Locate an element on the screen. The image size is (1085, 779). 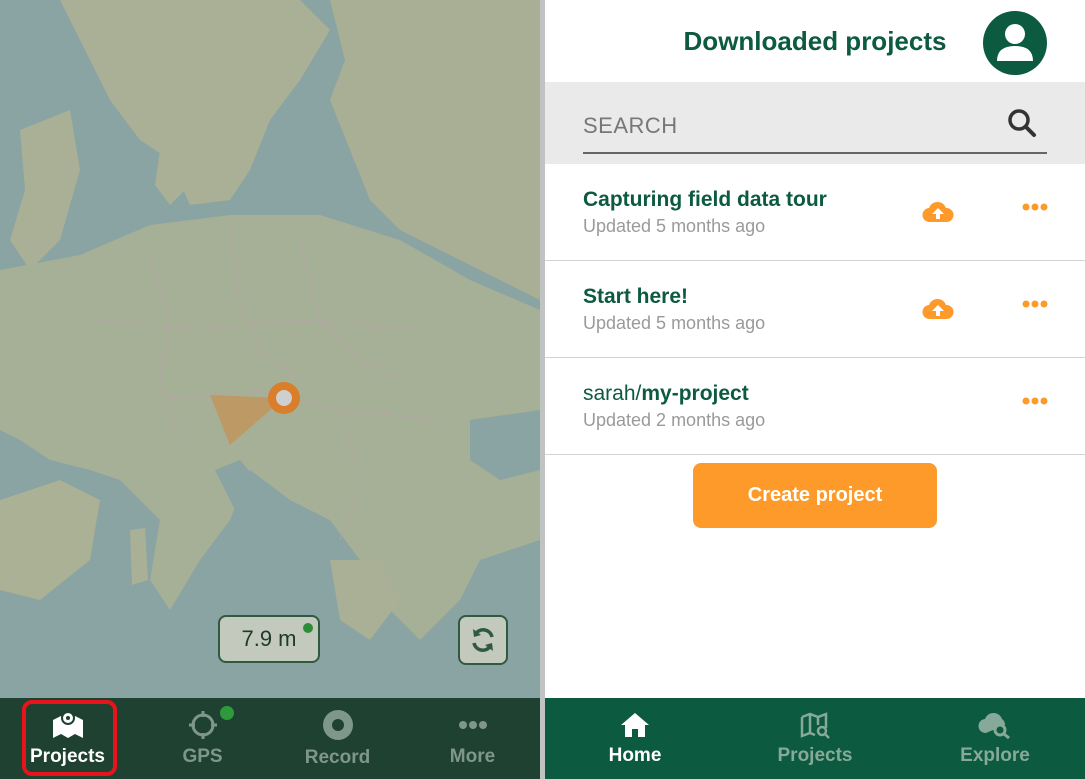
map-nav-projects: Projects is located at coordinates (67, 738).